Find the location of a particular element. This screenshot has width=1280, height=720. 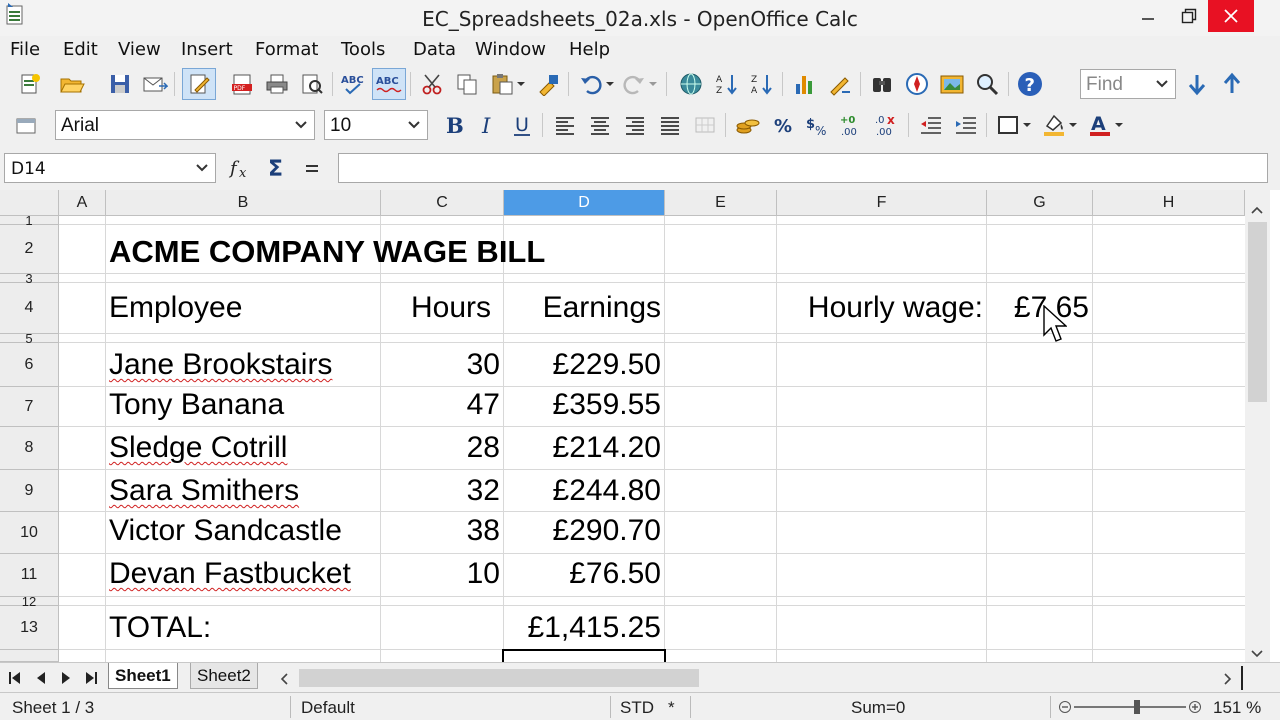

vertical-scrollbar is located at coordinates (1257, 426).